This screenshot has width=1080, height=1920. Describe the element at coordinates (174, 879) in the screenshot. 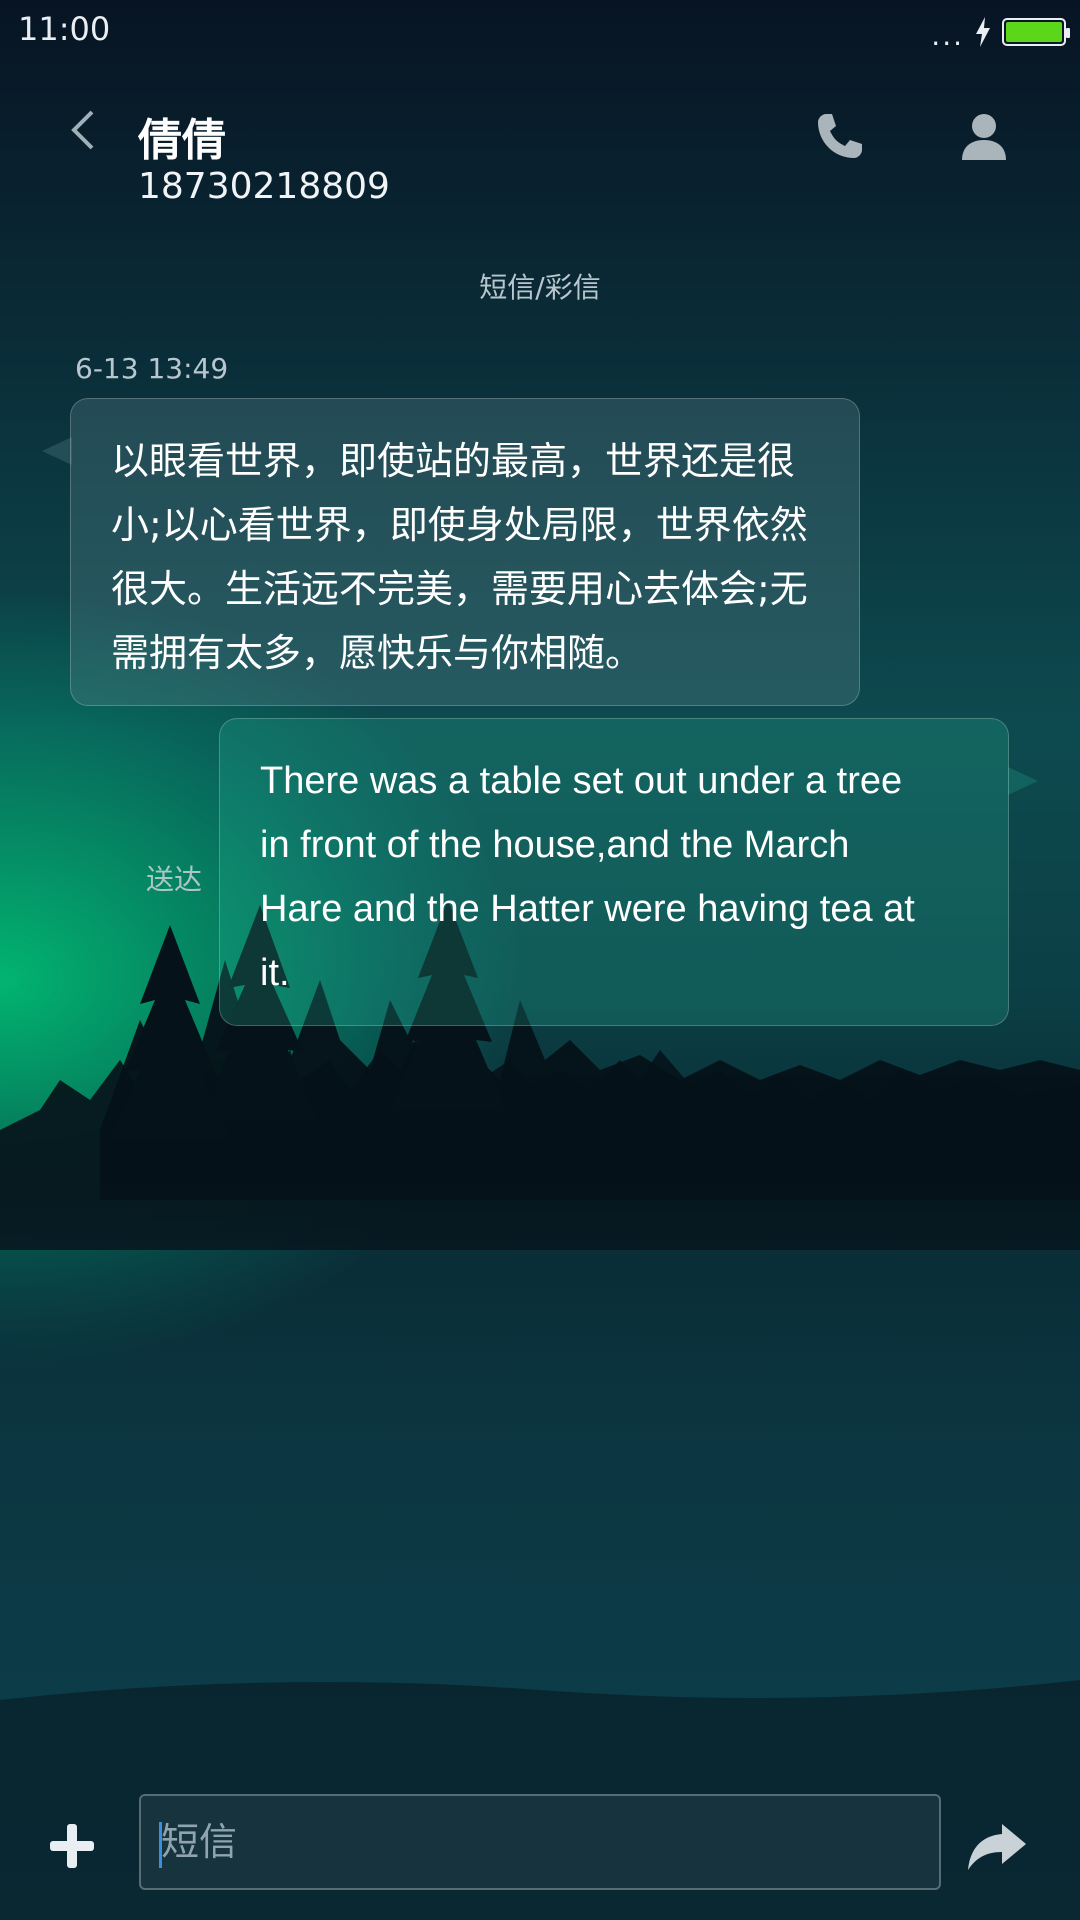

I see `delivery-status: 送达` at that location.